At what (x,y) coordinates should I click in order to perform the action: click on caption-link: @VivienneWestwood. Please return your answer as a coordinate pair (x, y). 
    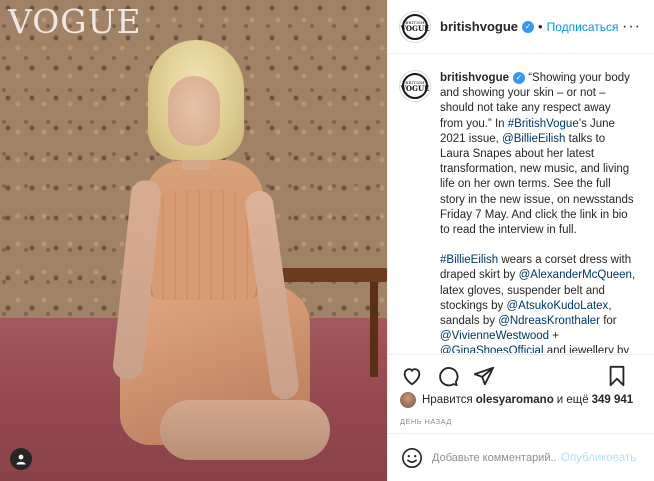
    Looking at the image, I should click on (494, 336).